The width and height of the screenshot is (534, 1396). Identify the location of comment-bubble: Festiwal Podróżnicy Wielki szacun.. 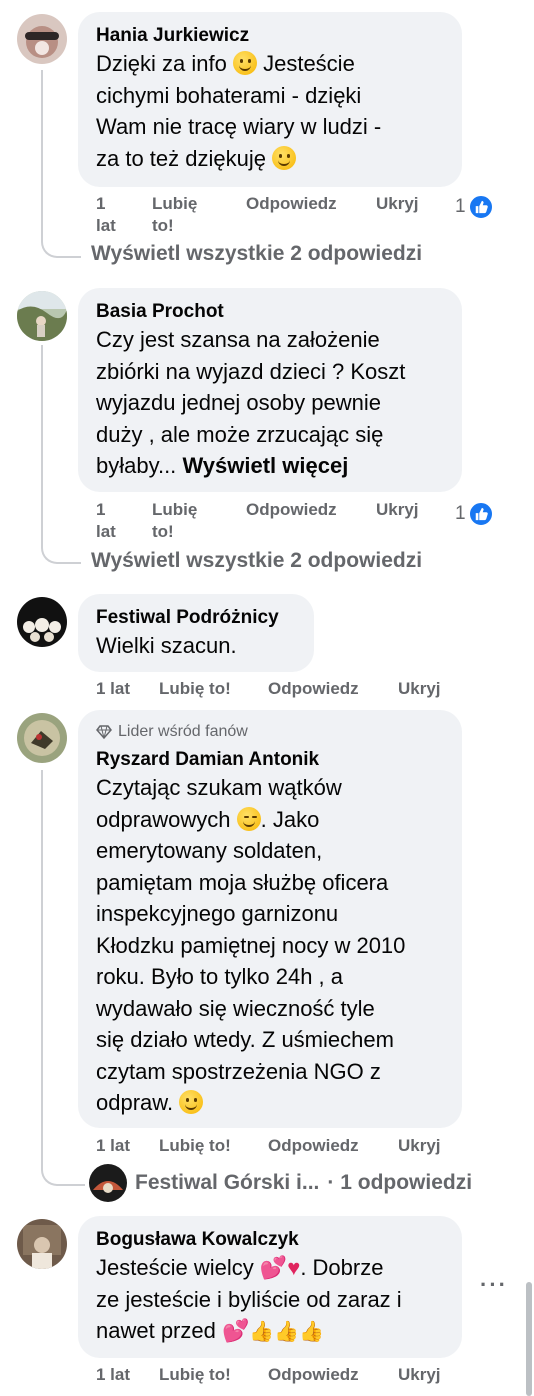
(196, 633).